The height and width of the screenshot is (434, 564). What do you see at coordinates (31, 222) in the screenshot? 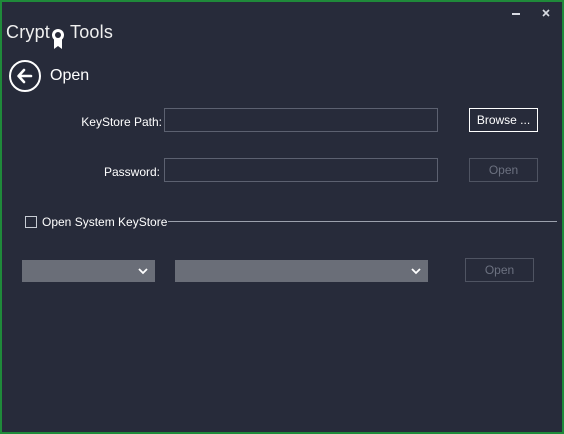
I see `open-system-keystore-checkbox` at bounding box center [31, 222].